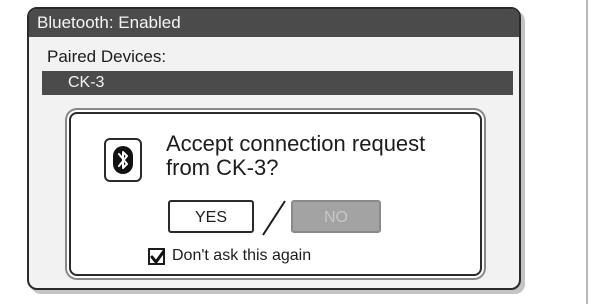 The image size is (604, 304). What do you see at coordinates (296, 143) in the screenshot?
I see `dialog-message-line-1: Accept connection request` at bounding box center [296, 143].